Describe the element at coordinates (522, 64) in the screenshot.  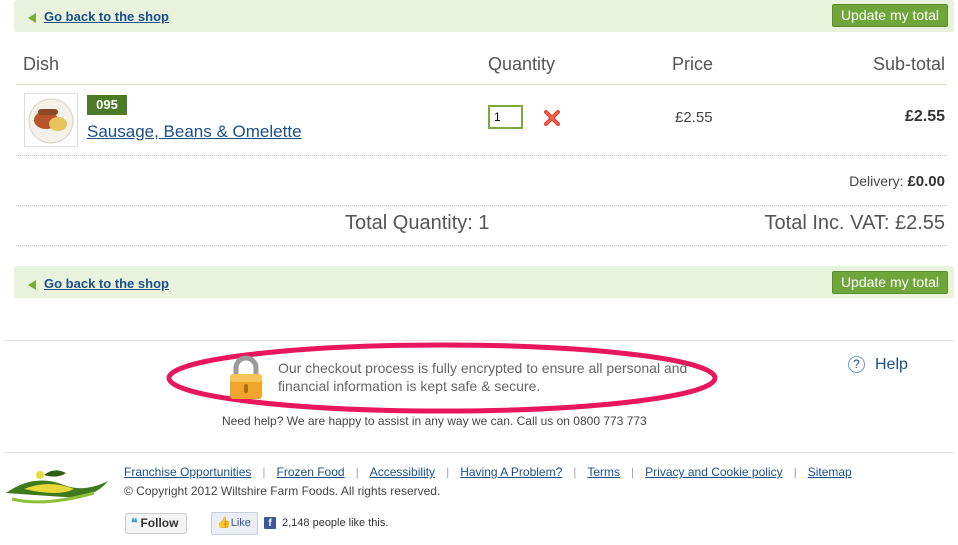
I see `header-quantity: Quantity` at that location.